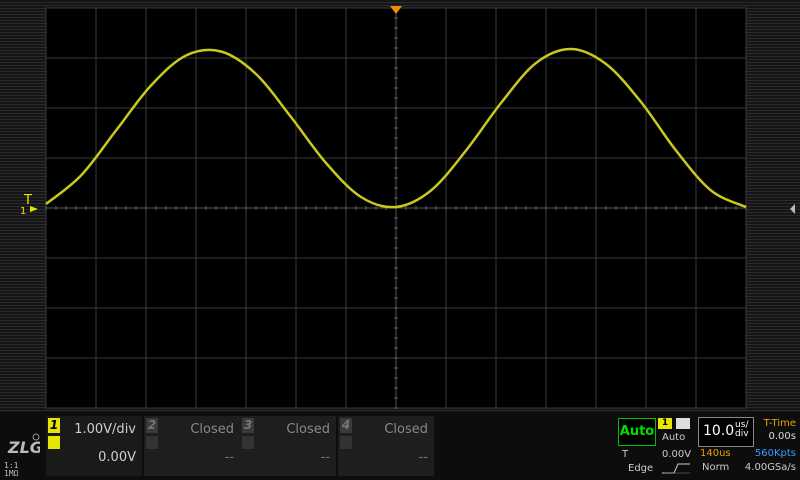 The width and height of the screenshot is (800, 480). Describe the element at coordinates (406, 429) in the screenshot. I see `channel-4-scale: Closed` at that location.